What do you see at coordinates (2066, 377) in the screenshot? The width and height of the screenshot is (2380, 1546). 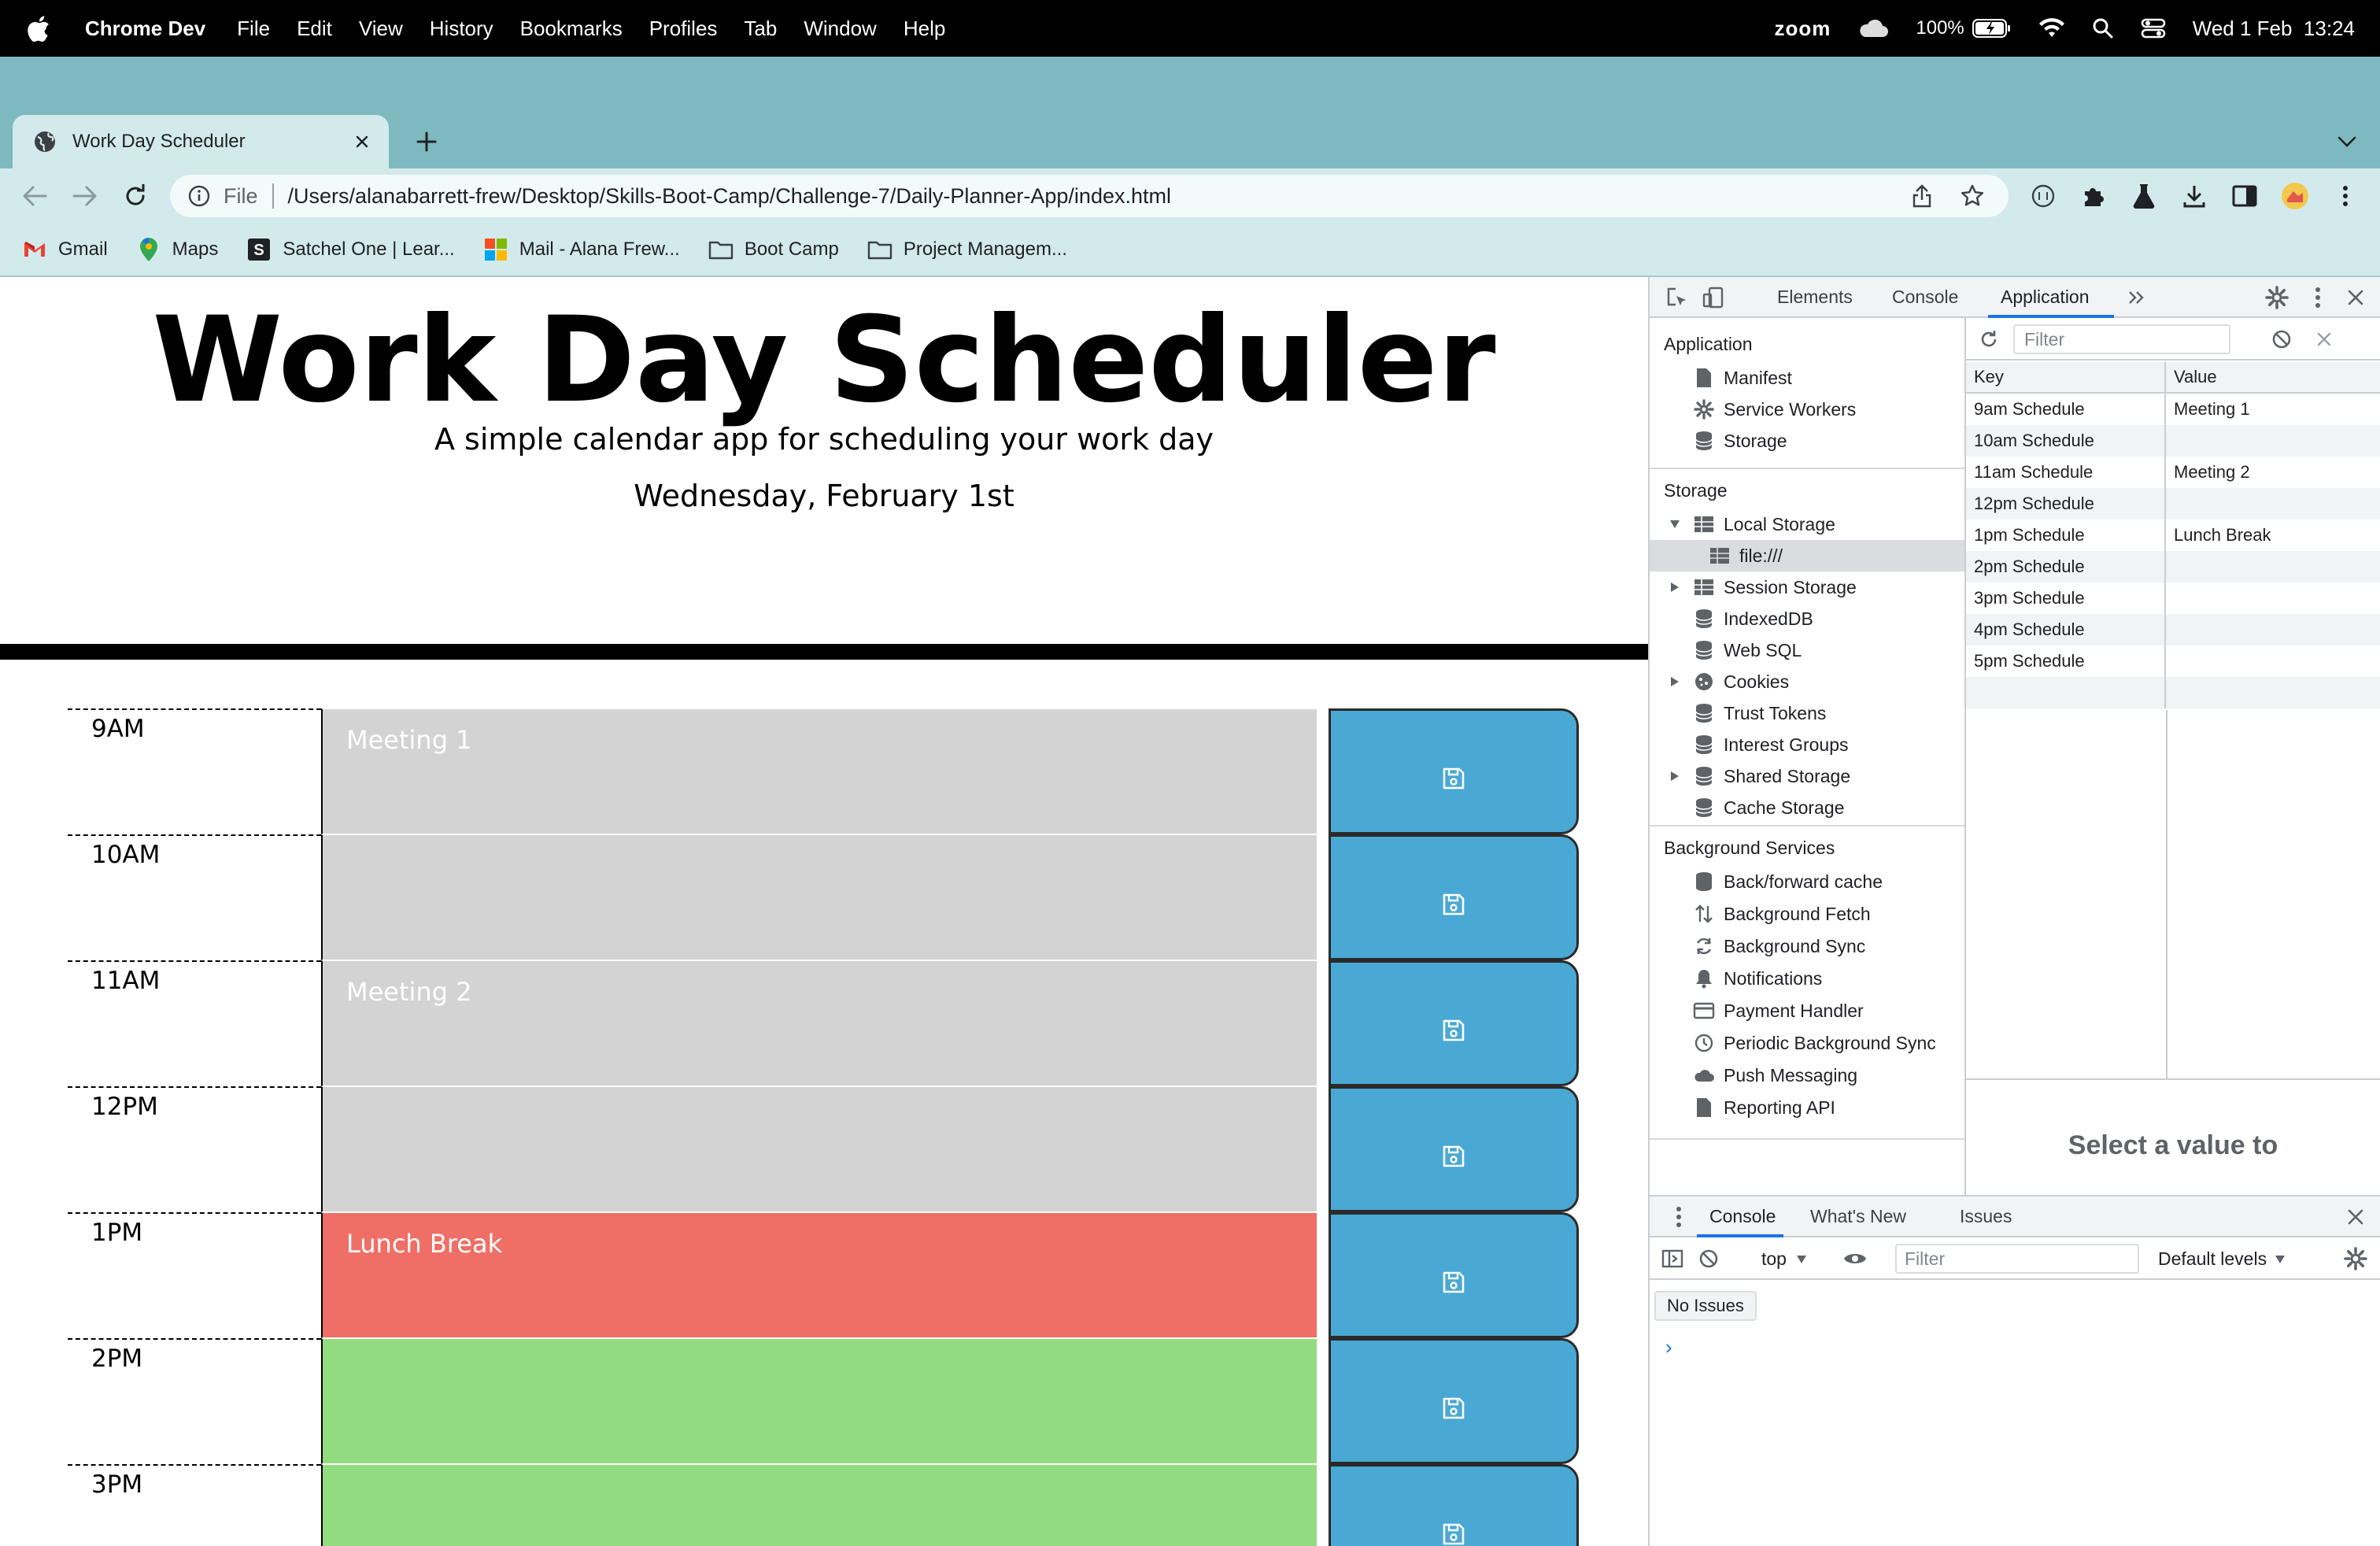 I see `column-header-key: Key` at bounding box center [2066, 377].